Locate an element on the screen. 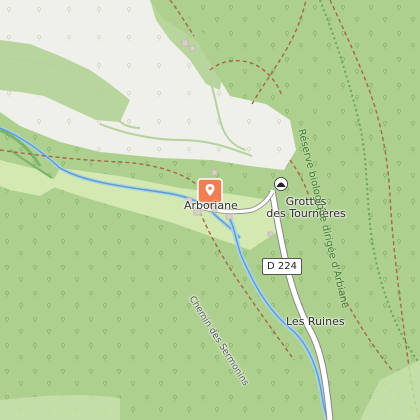 This screenshot has width=420, height=420. cave-icon is located at coordinates (281, 184).